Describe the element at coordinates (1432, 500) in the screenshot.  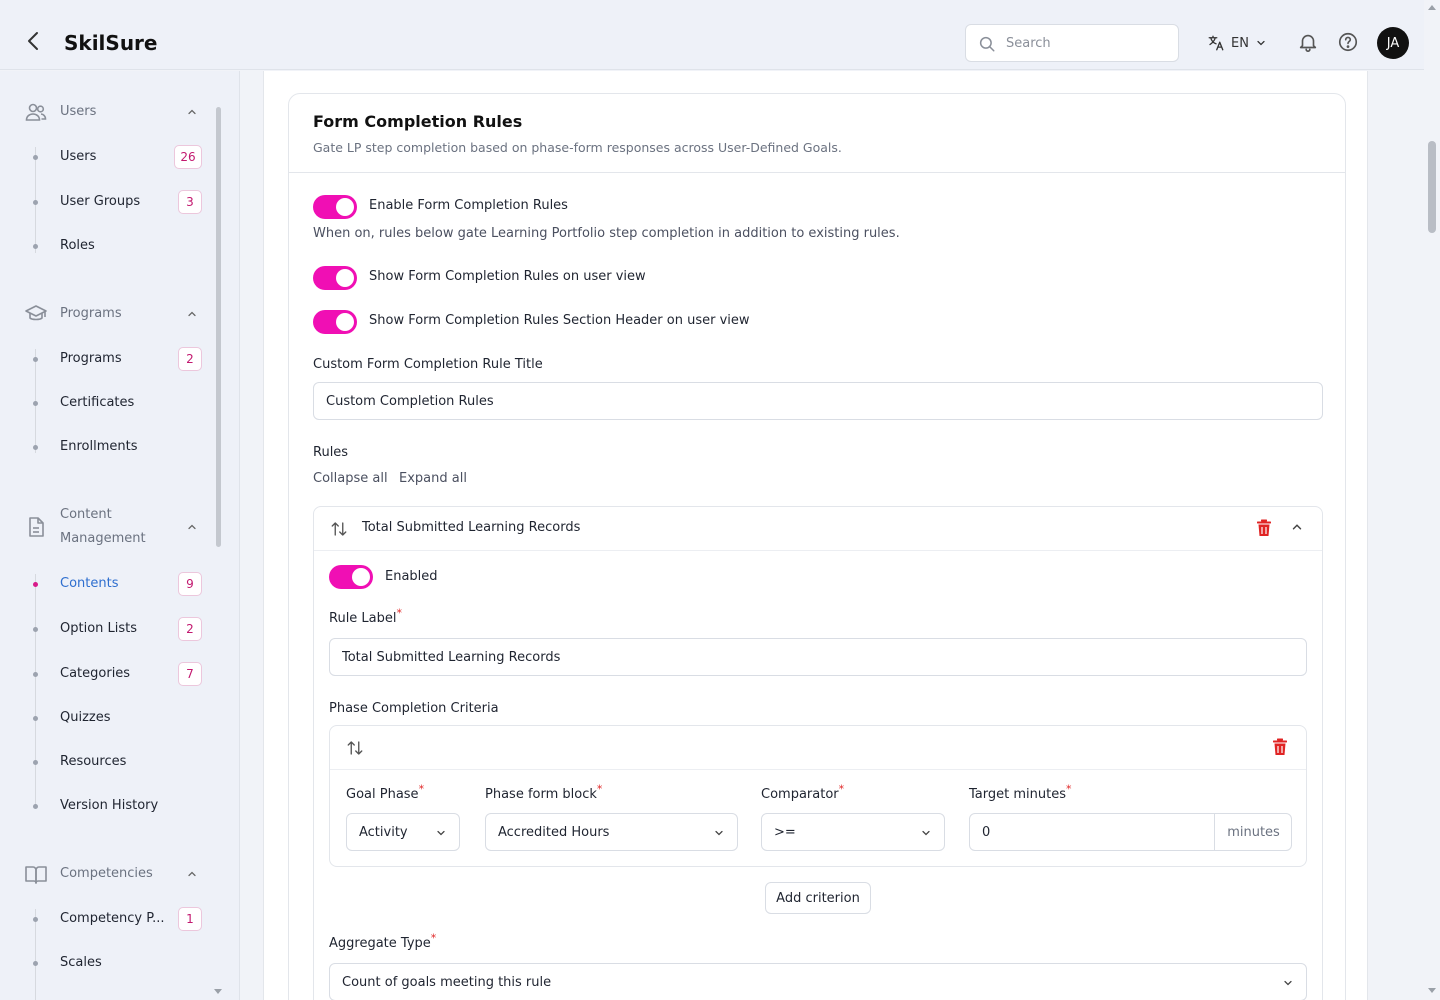
I see `page-scrollbar` at that location.